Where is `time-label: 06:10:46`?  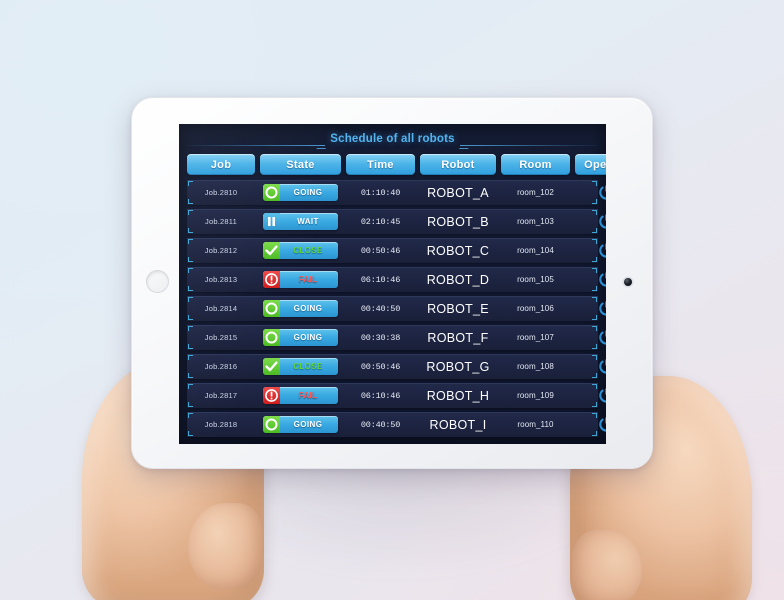 time-label: 06:10:46 is located at coordinates (380, 395).